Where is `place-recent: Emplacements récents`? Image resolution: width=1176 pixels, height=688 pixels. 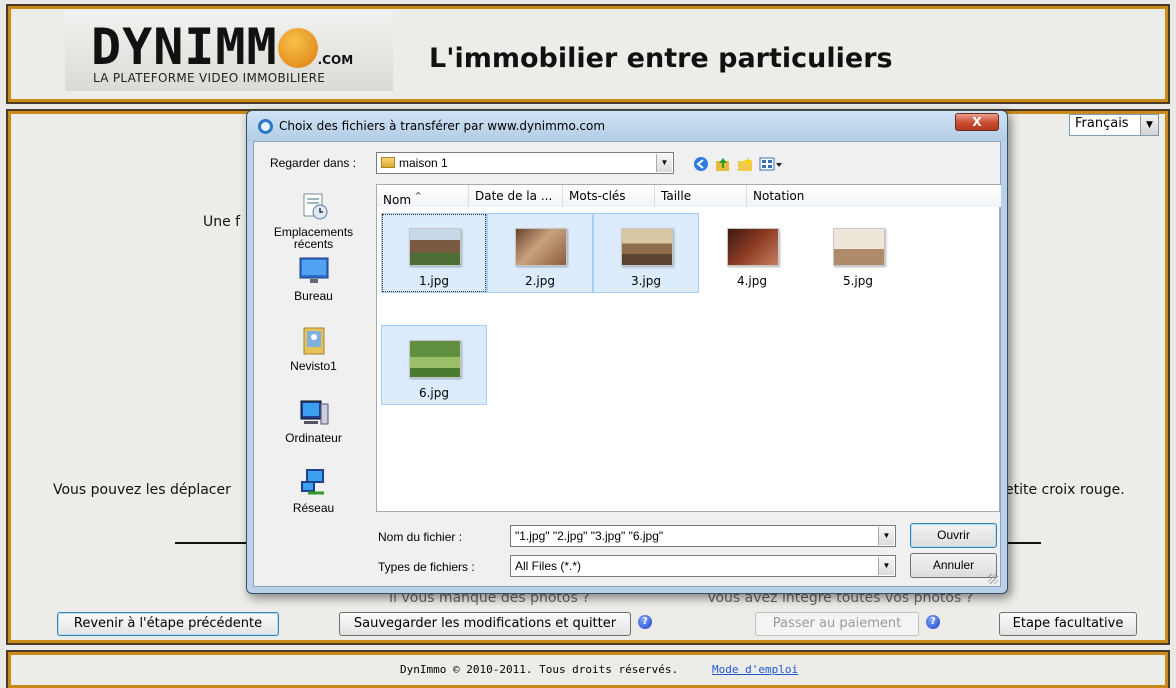 place-recent: Emplacements récents is located at coordinates (313, 220).